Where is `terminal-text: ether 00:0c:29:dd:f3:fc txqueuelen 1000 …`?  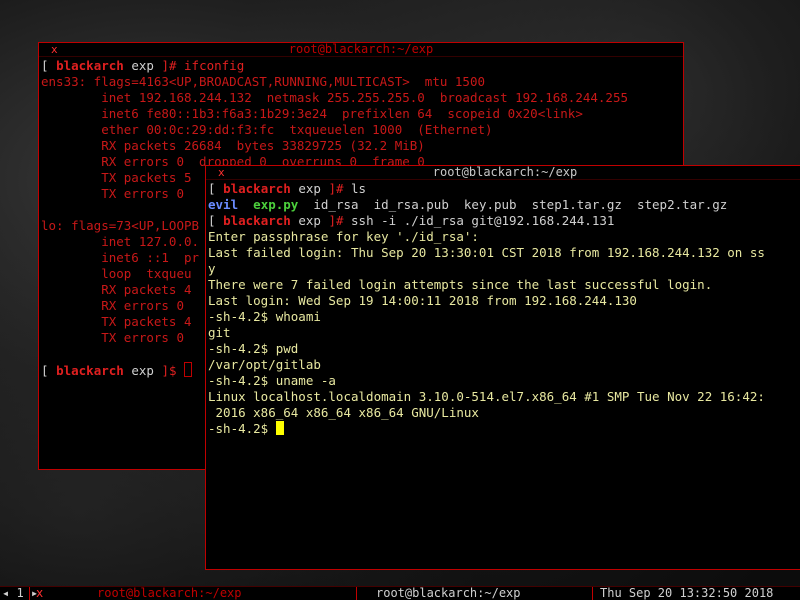 terminal-text: ether 00:0c:29:dd:f3:fc txqueuelen 1000 … is located at coordinates (267, 129).